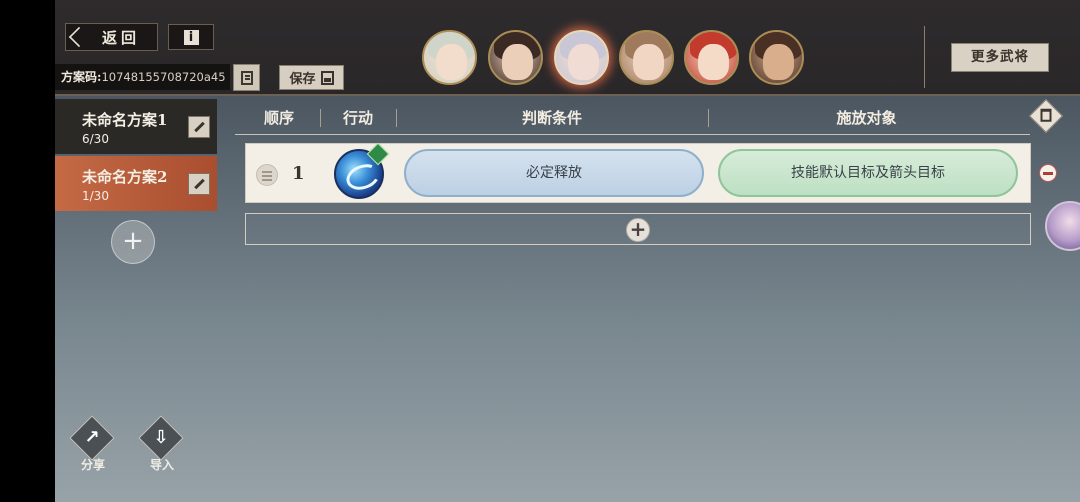 This screenshot has width=1080, height=502. I want to click on hero-4-face, so click(648, 62).